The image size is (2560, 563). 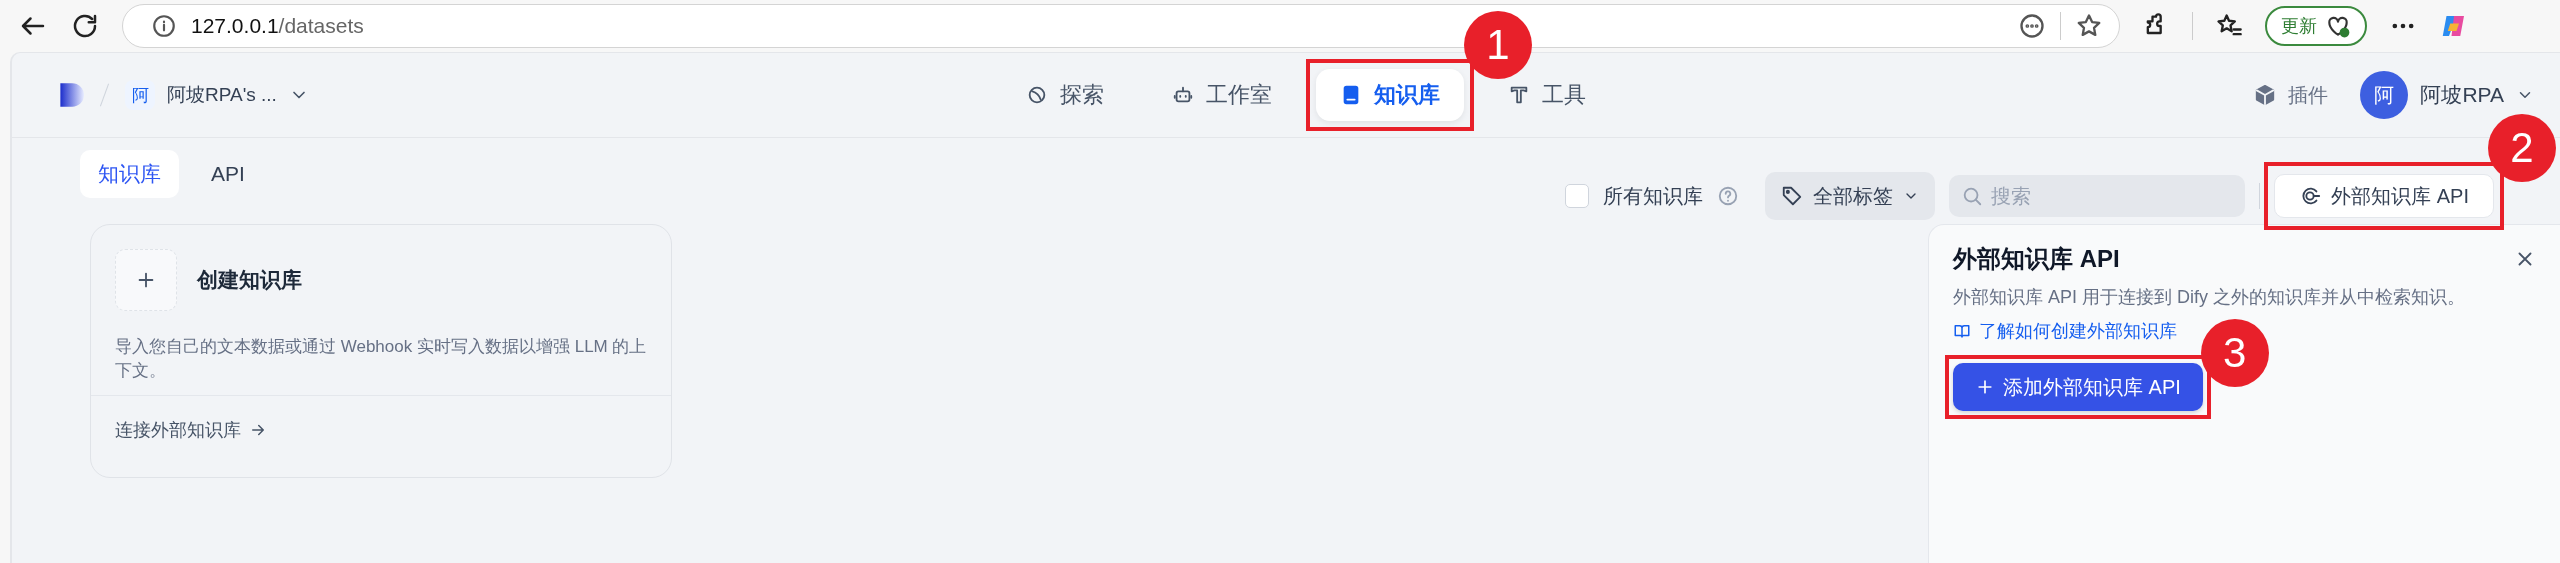 What do you see at coordinates (2078, 387) in the screenshot?
I see `add-api-button: 添加外部知识库 API` at bounding box center [2078, 387].